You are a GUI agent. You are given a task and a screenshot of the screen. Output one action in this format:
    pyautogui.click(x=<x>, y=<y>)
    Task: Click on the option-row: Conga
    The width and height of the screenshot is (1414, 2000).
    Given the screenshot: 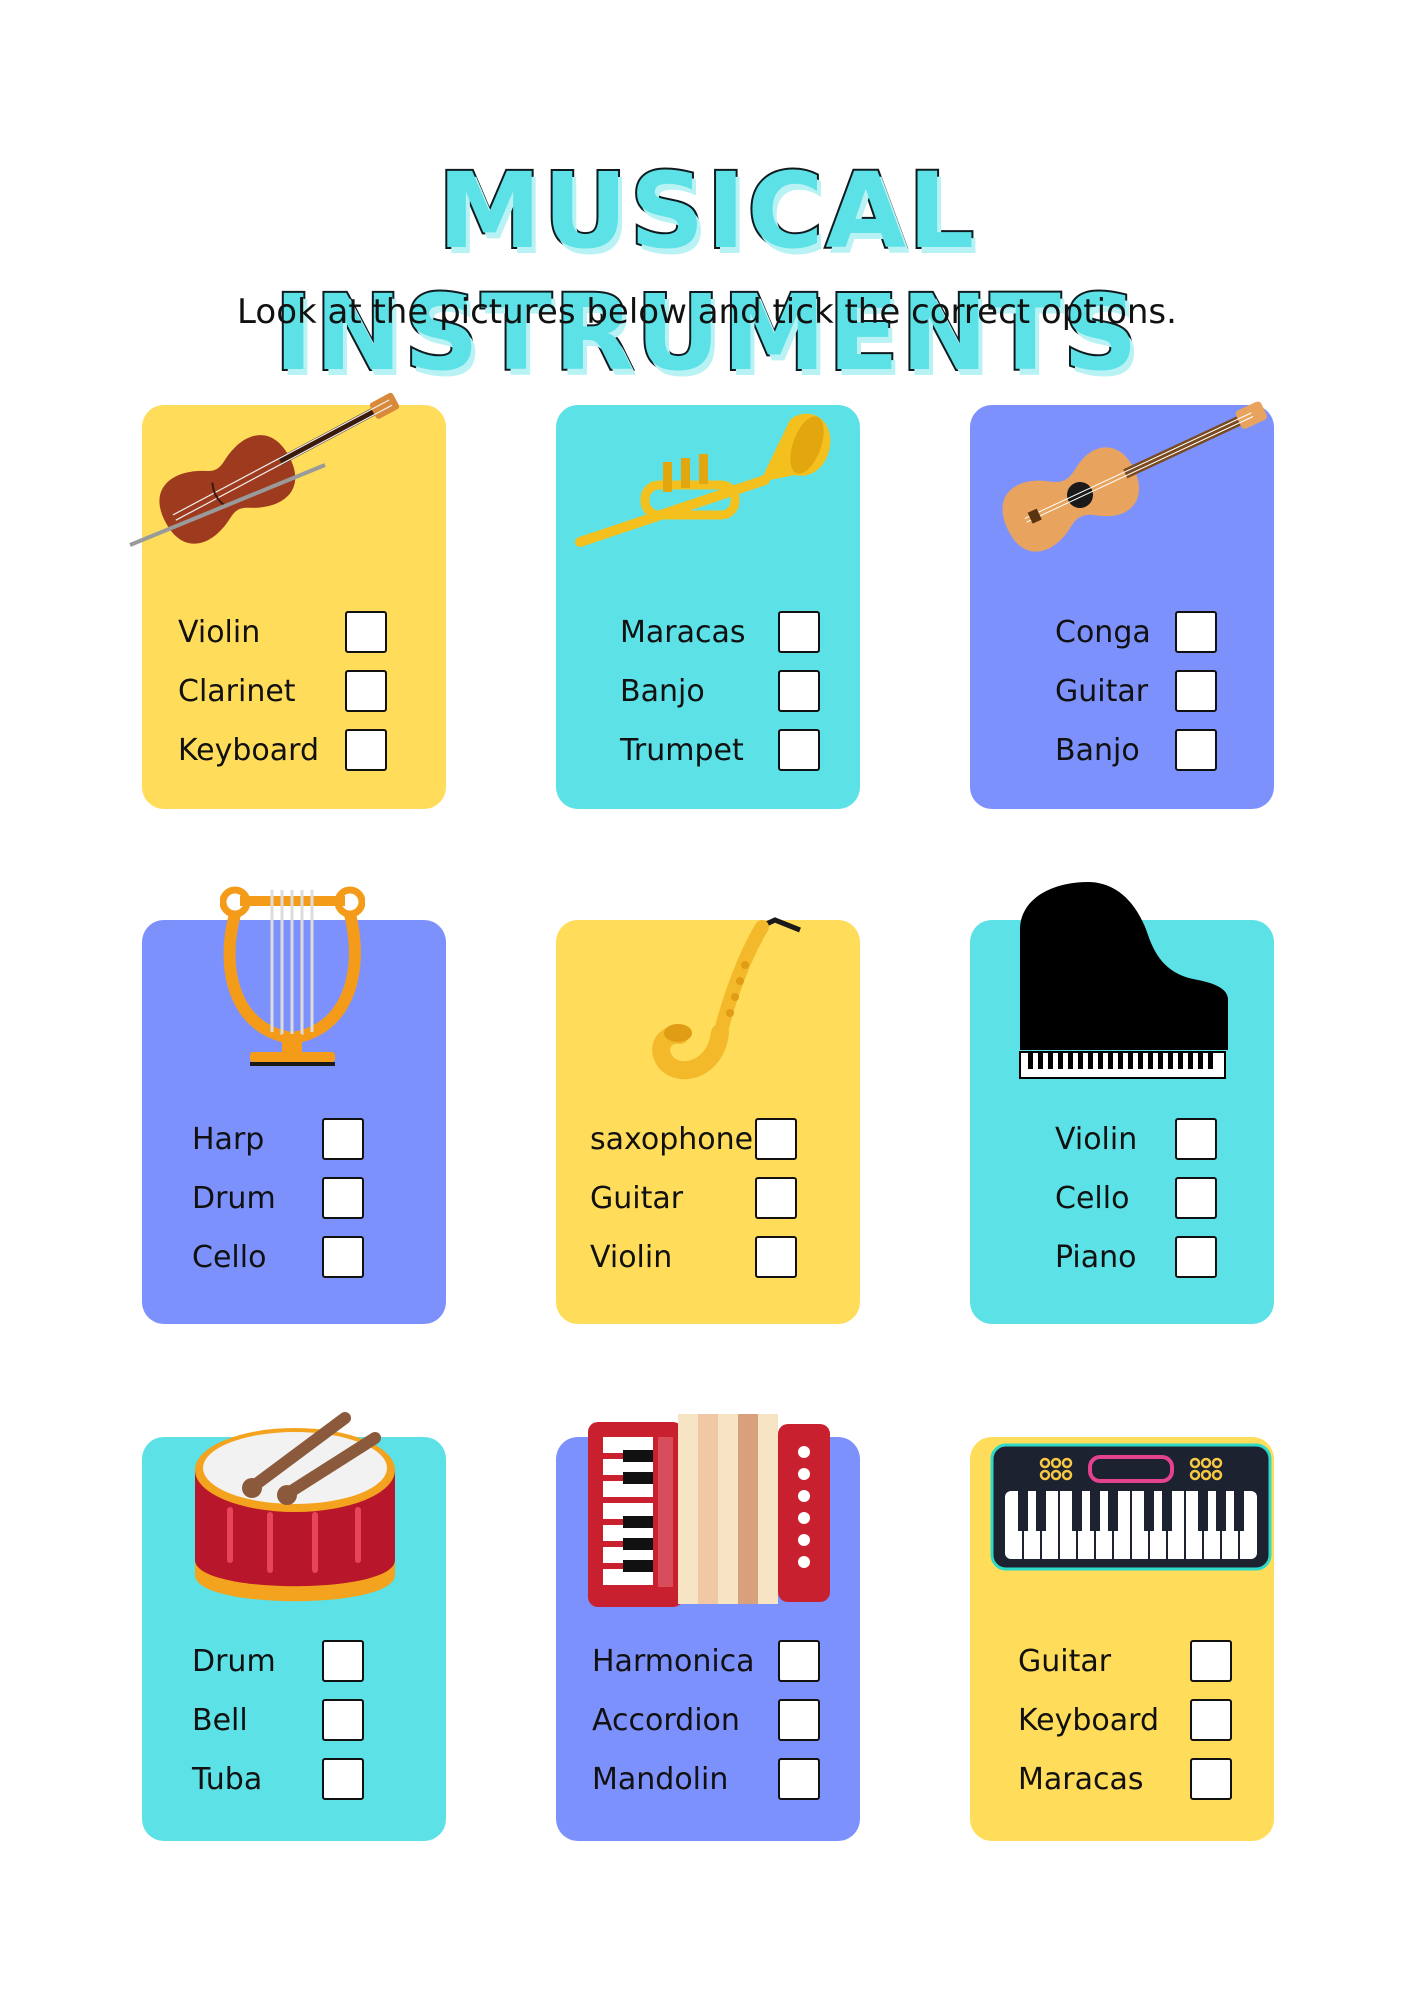 What is the action you would take?
    pyautogui.click(x=1103, y=632)
    